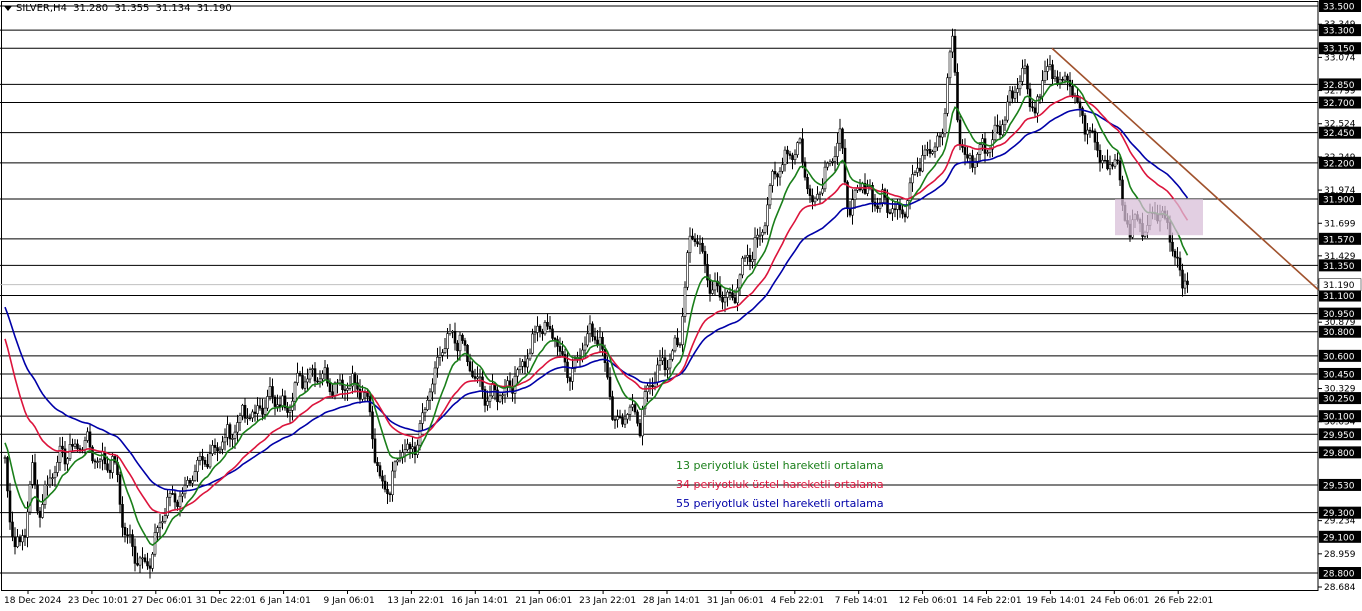  I want to click on x-tick-label: 4 Feb 22:01, so click(797, 601).